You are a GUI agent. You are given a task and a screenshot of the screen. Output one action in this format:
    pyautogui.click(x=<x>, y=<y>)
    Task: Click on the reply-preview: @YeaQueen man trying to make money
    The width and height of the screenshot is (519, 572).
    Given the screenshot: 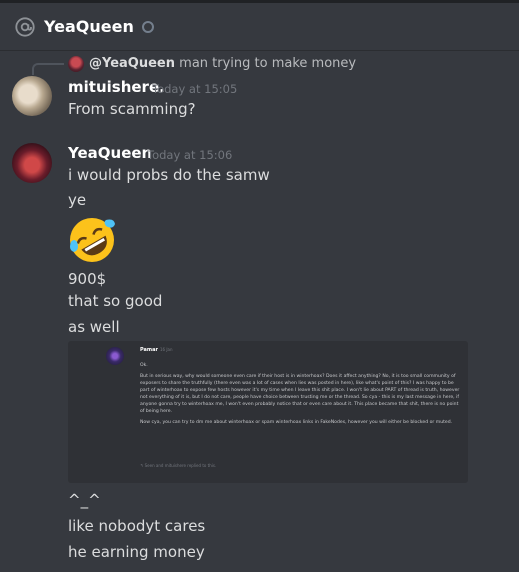 What is the action you would take?
    pyautogui.click(x=222, y=63)
    